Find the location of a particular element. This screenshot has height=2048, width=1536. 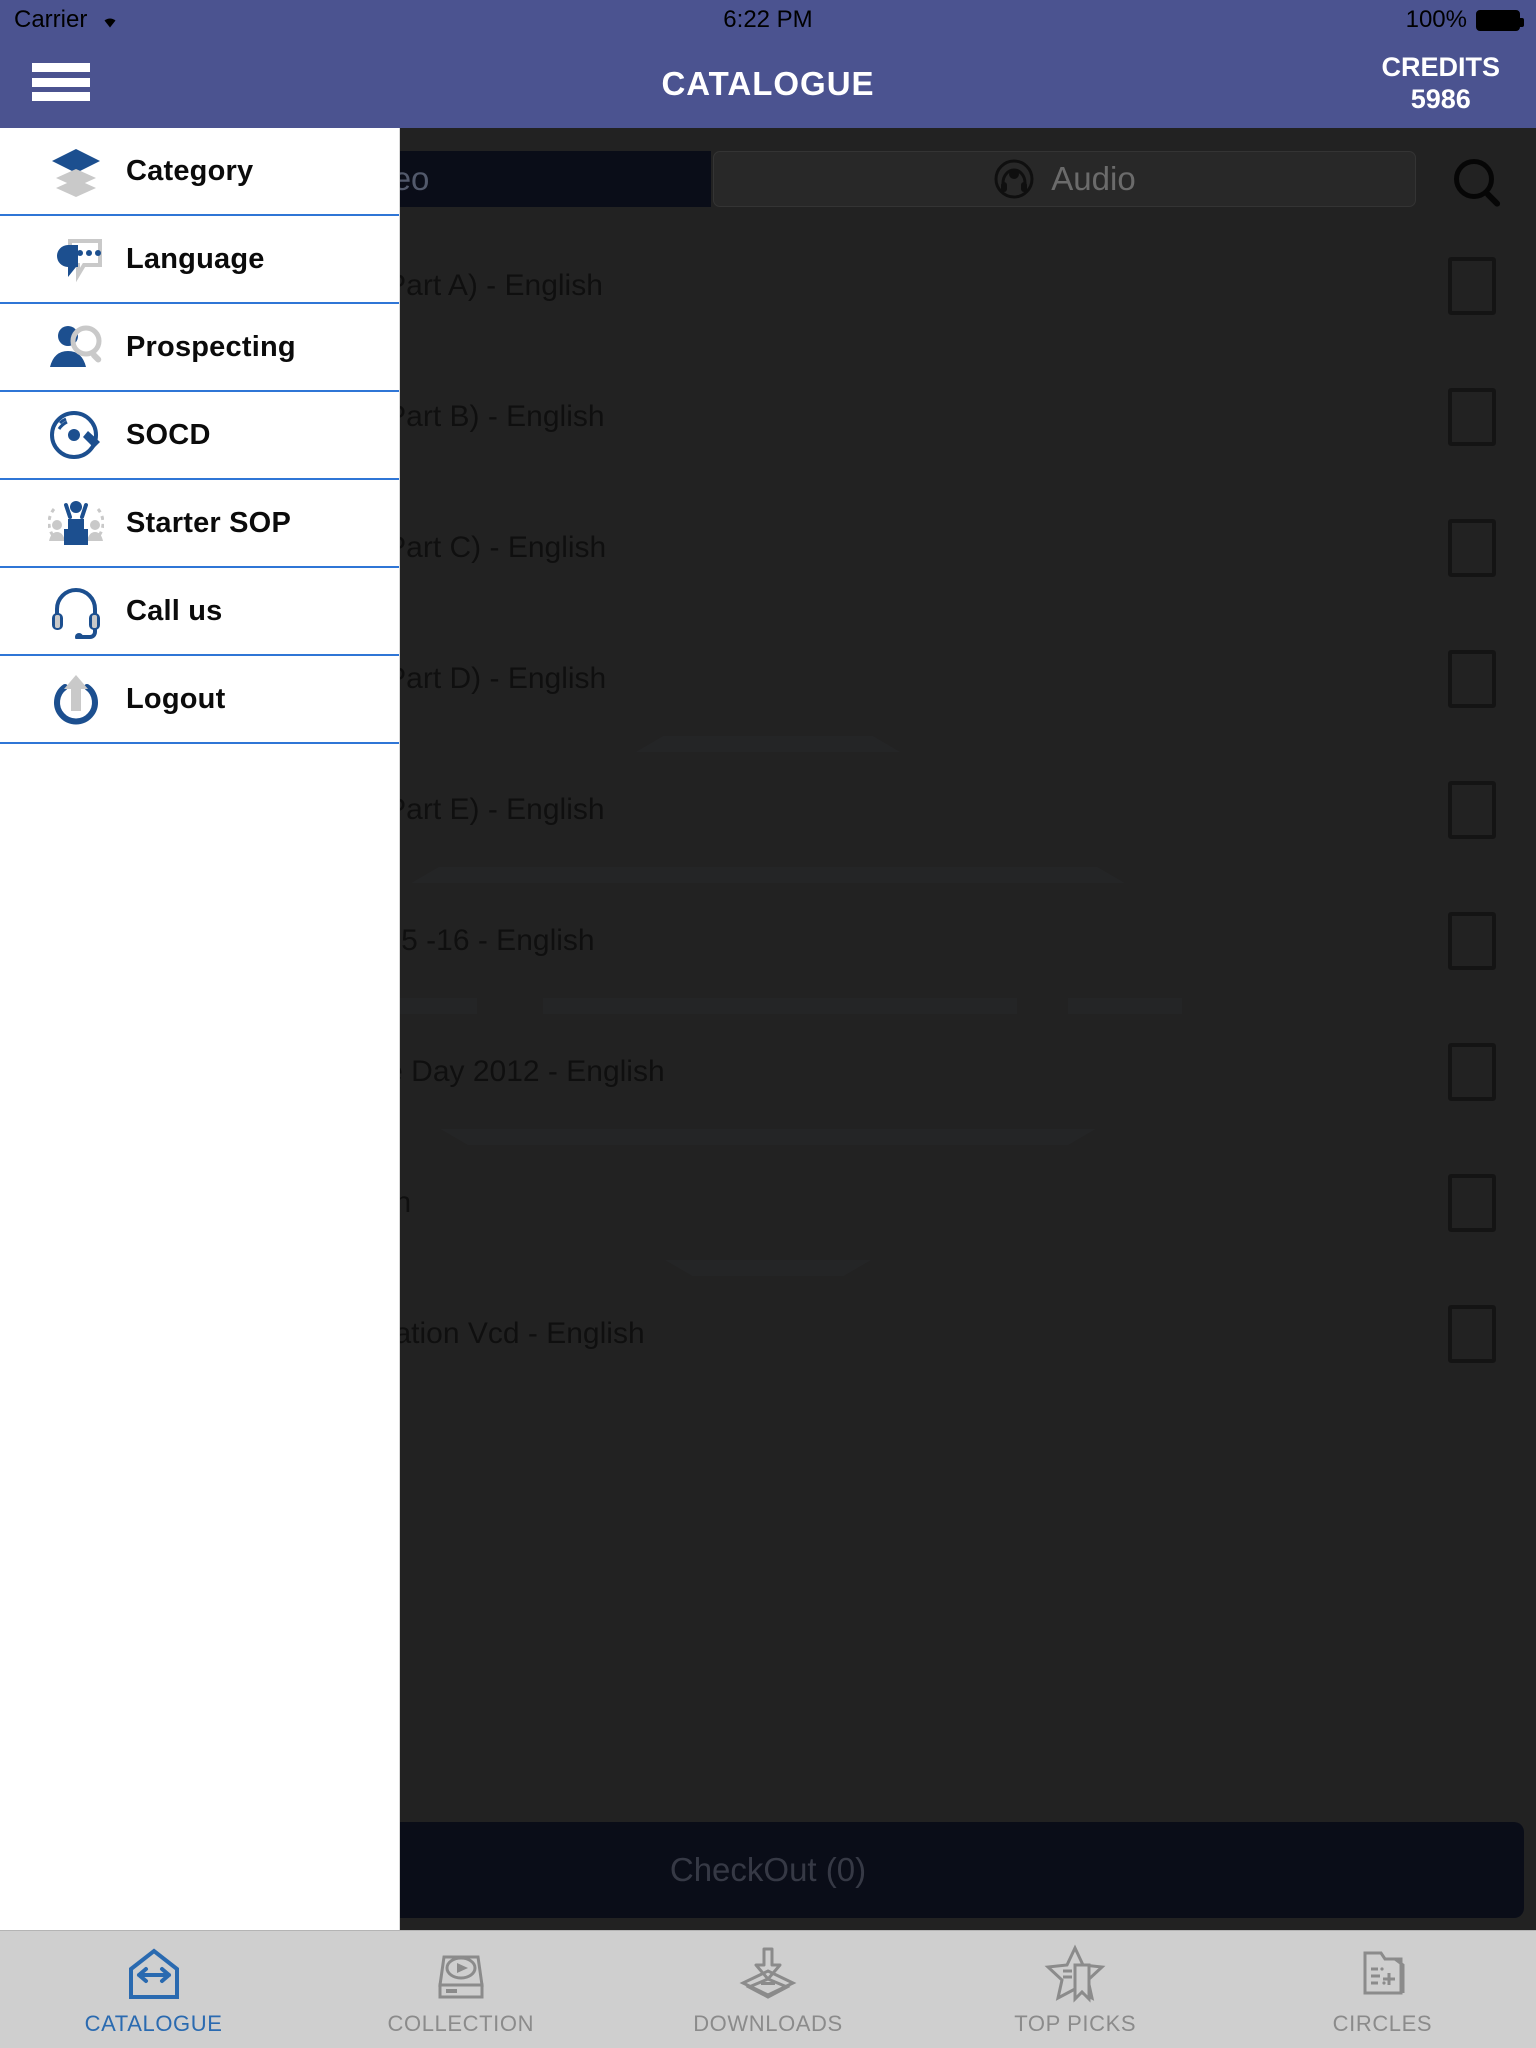

segment-audio: Audio is located at coordinates (1064, 179).